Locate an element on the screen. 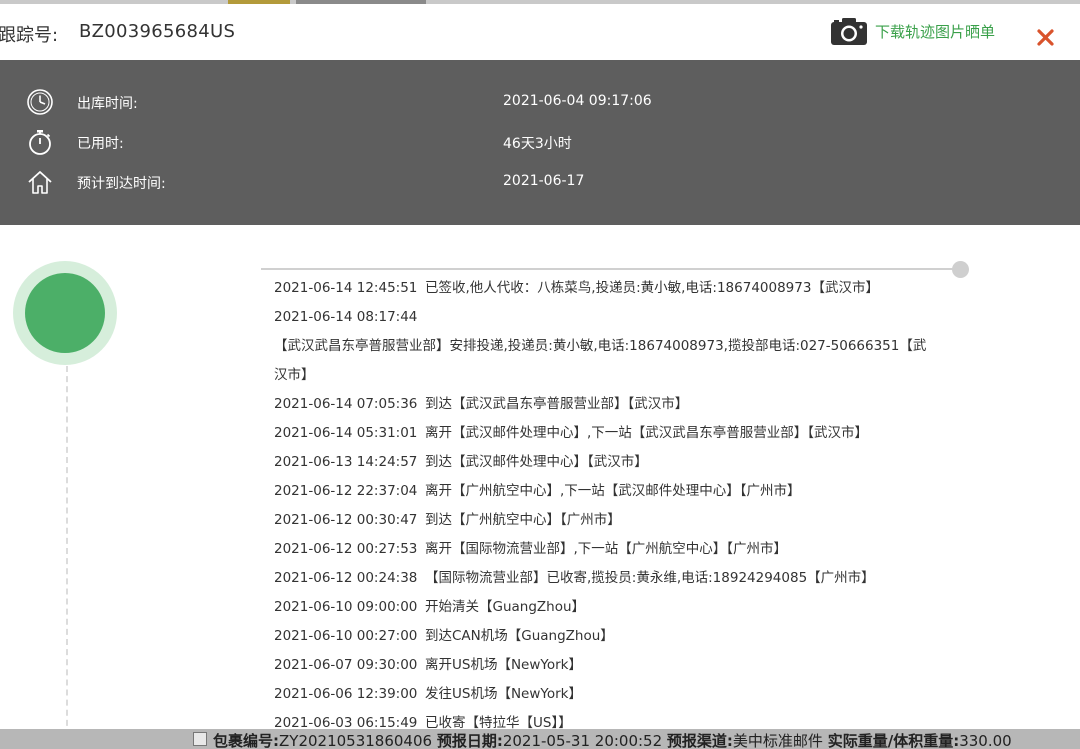  package-number-value: ZY20210531860406 is located at coordinates (356, 740).